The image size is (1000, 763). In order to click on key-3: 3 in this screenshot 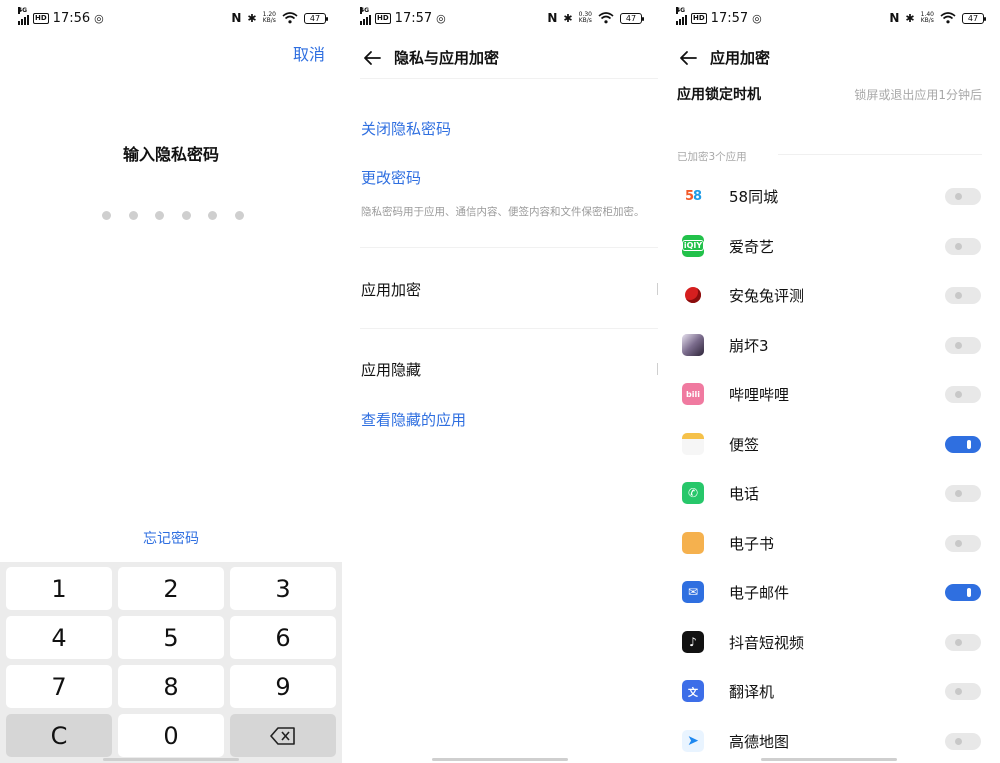, I will do `click(283, 588)`.